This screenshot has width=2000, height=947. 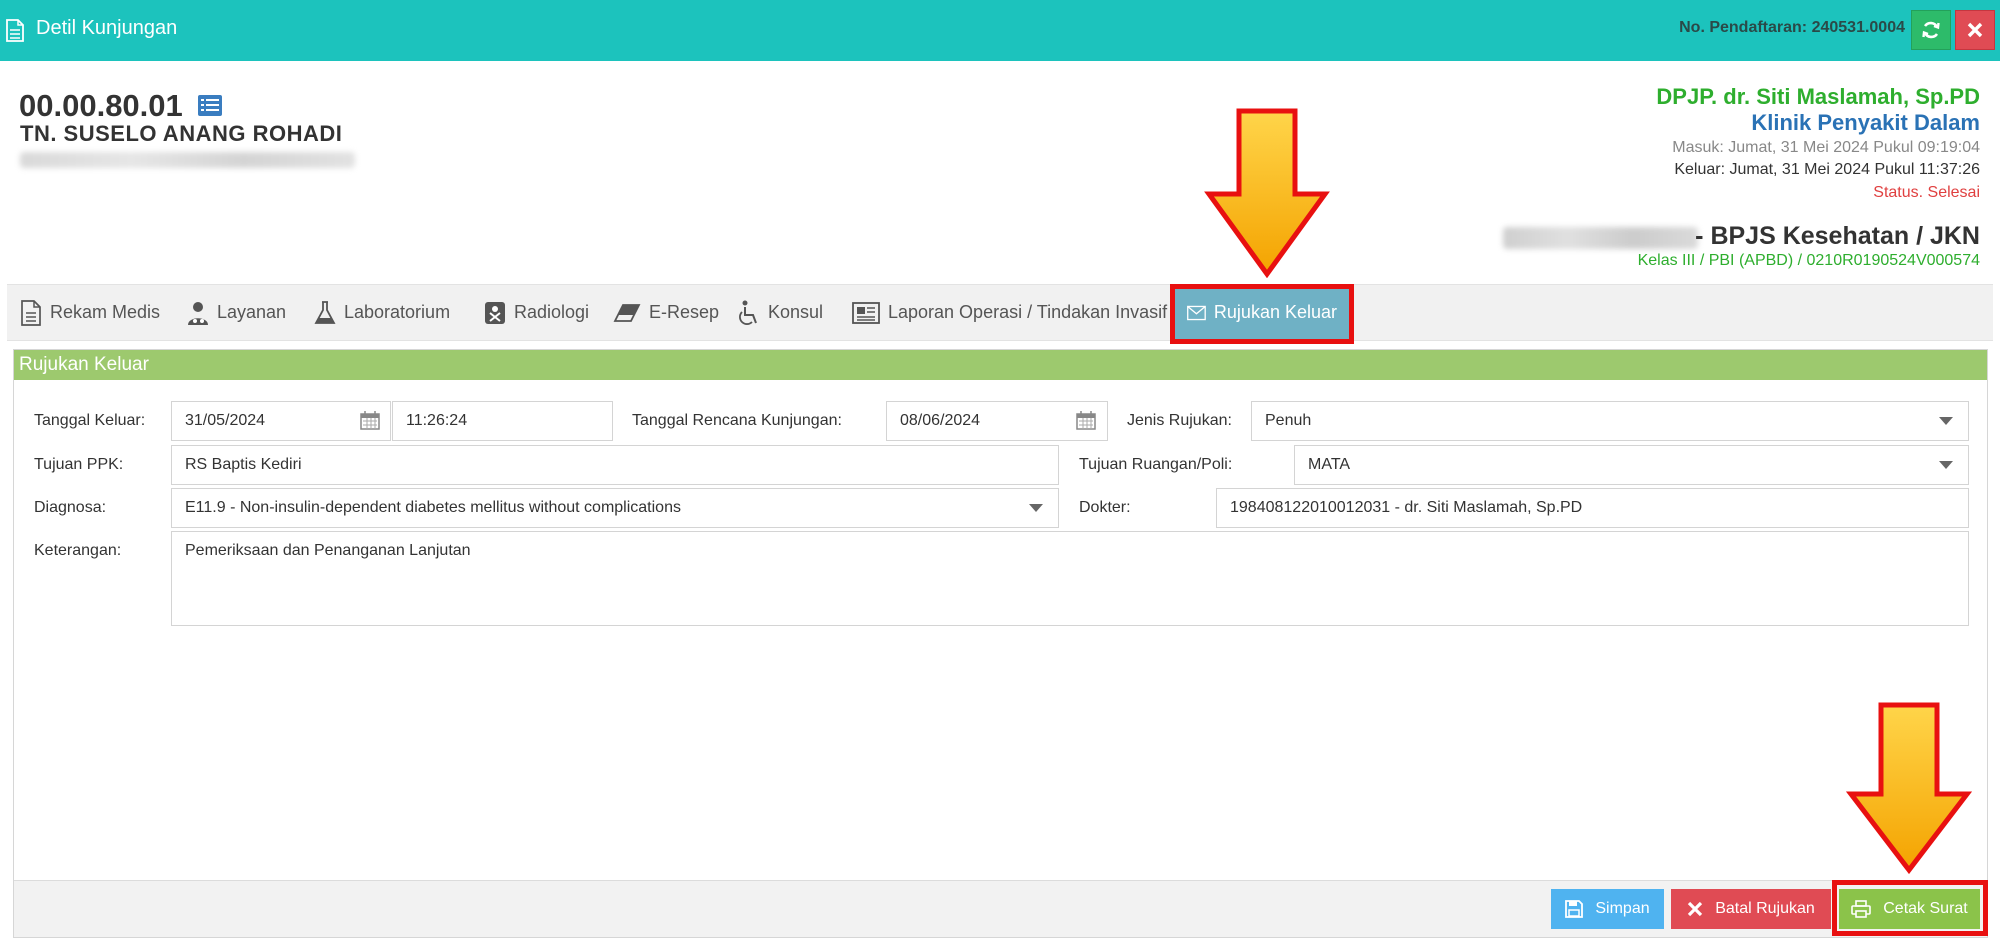 What do you see at coordinates (1156, 464) in the screenshot?
I see `tujuan-poli-label: Tujuan Ruangan/Poli:` at bounding box center [1156, 464].